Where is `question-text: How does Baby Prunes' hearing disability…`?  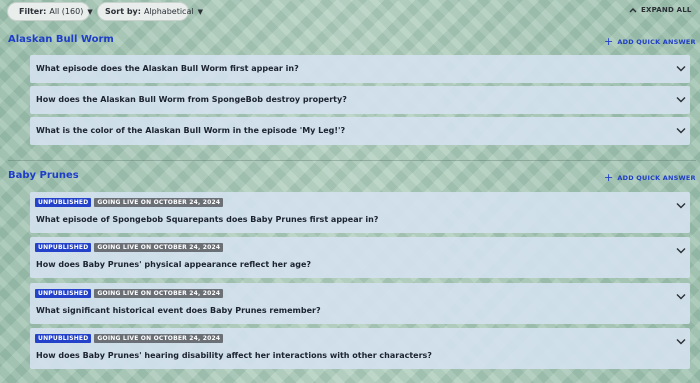
question-text: How does Baby Prunes' hearing disability… is located at coordinates (234, 355).